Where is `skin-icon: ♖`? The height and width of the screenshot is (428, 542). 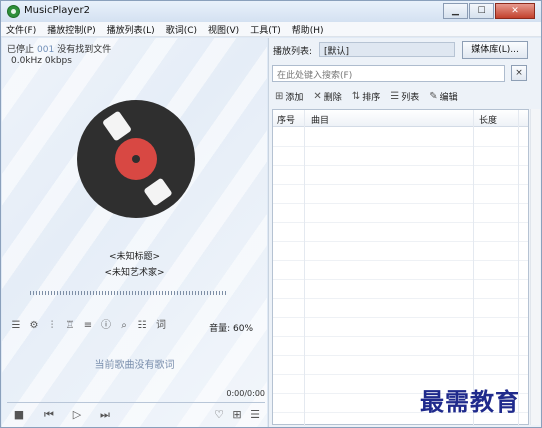
skin-icon: ♖ is located at coordinates (70, 326).